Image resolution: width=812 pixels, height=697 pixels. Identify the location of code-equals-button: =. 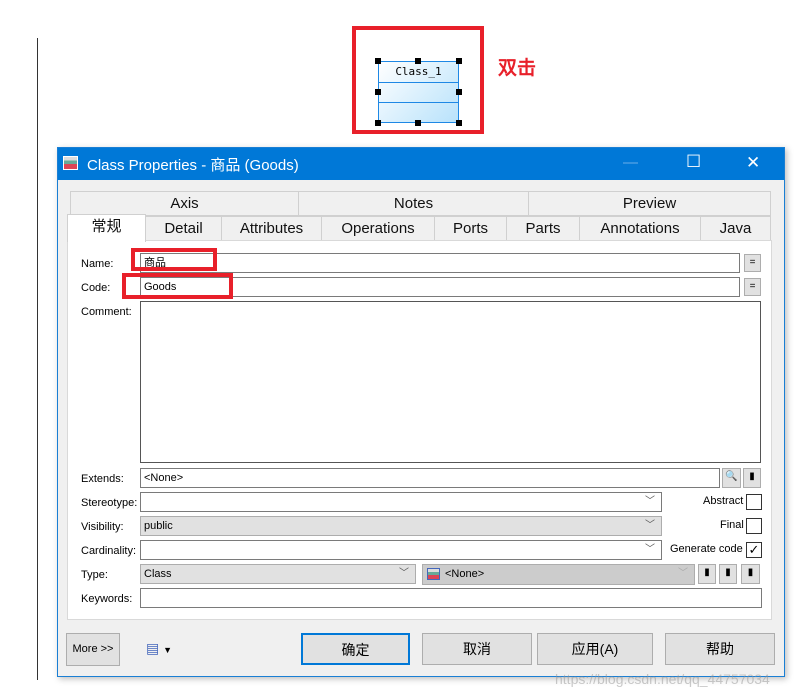
(752, 287).